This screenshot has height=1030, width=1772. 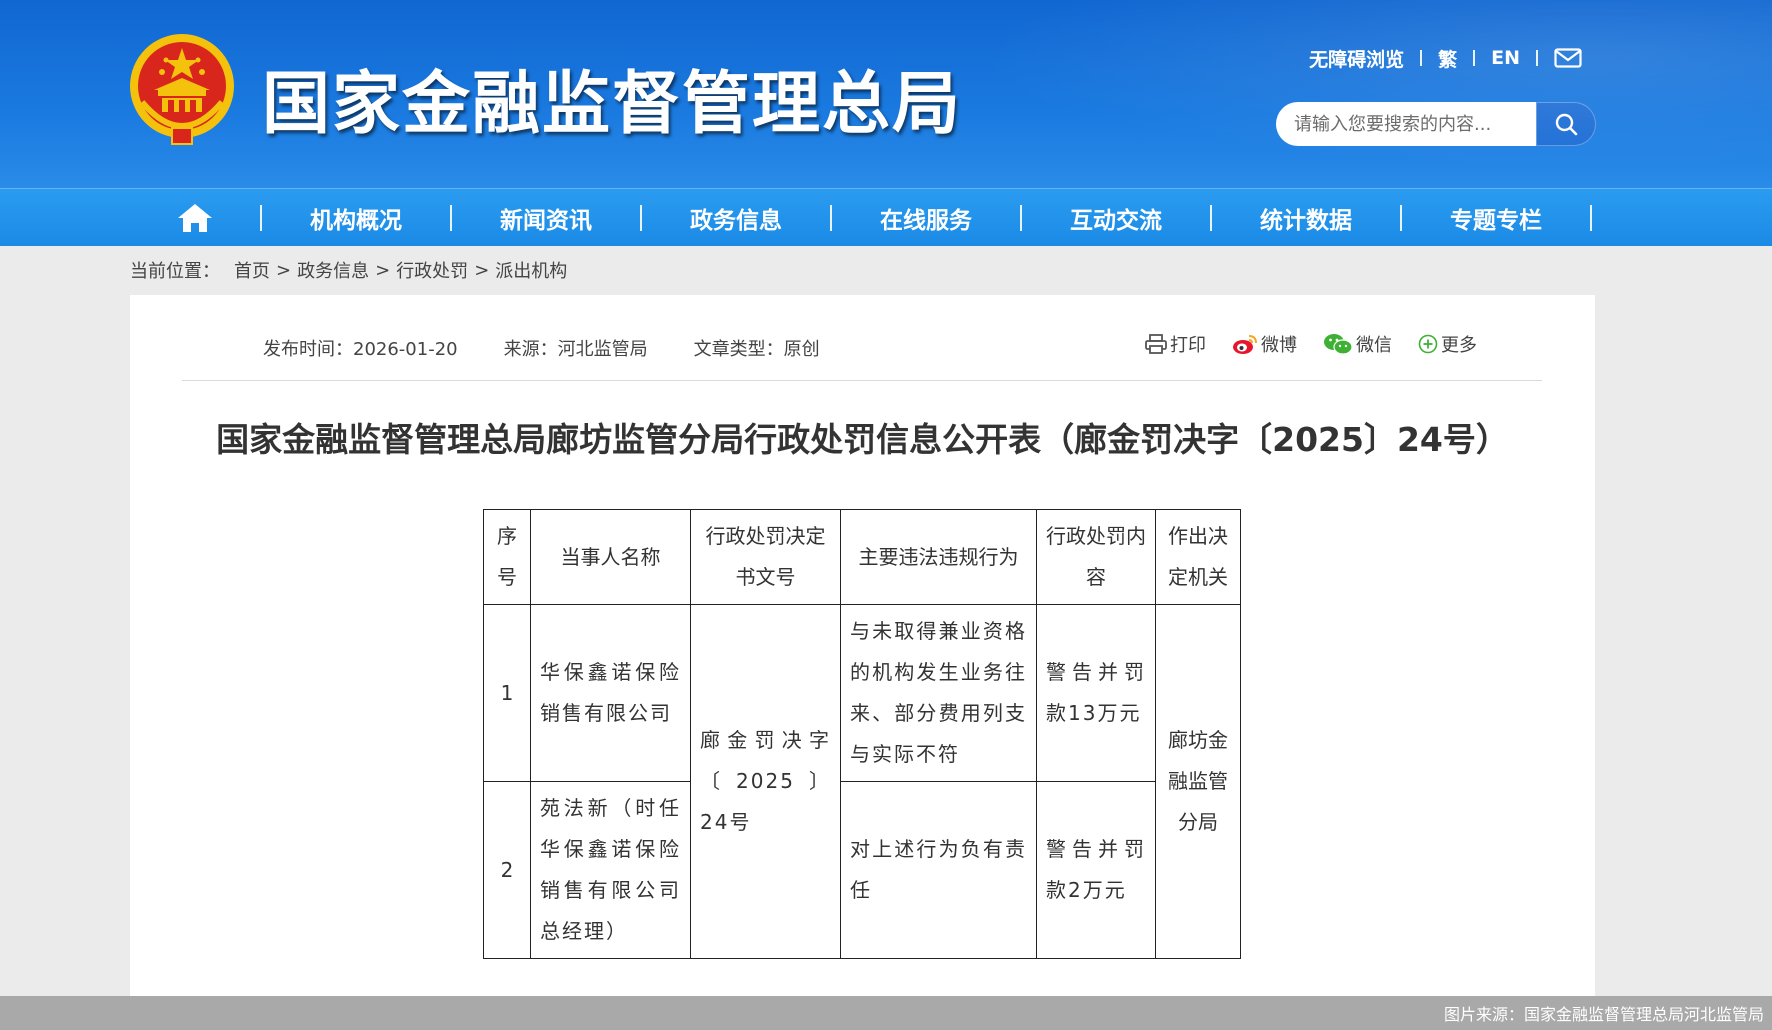 What do you see at coordinates (252, 270) in the screenshot?
I see `breadcrumb-home: 首页` at bounding box center [252, 270].